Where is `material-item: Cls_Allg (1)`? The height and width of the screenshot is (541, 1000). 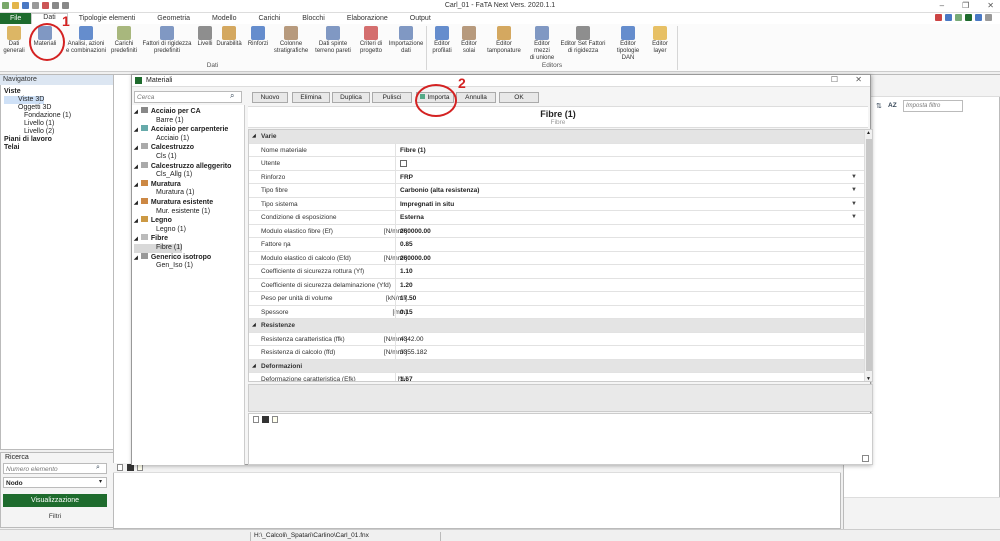
material-item: Cls_Allg (1) is located at coordinates (188, 175).